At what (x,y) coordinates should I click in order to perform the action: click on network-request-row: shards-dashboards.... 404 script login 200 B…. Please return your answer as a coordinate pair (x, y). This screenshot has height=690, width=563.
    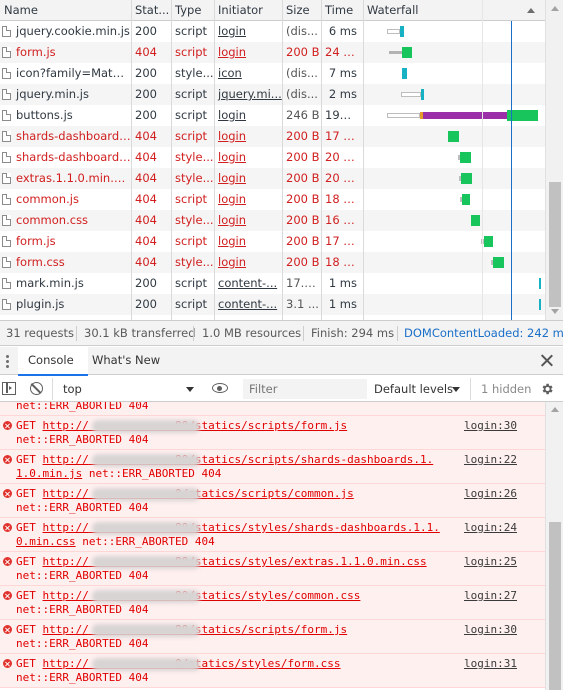
    Looking at the image, I should click on (272, 136).